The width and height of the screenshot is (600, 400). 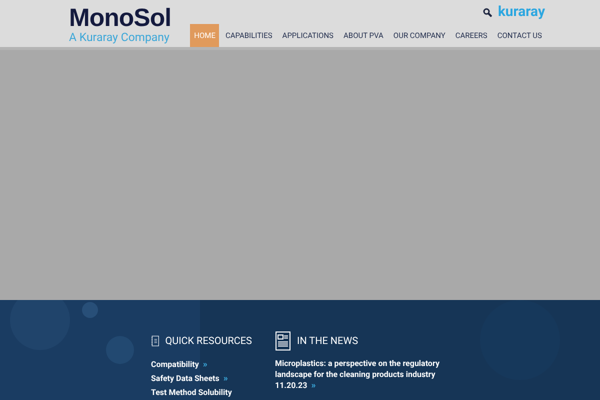 I want to click on resource-link: Test Method Solubility, so click(x=201, y=393).